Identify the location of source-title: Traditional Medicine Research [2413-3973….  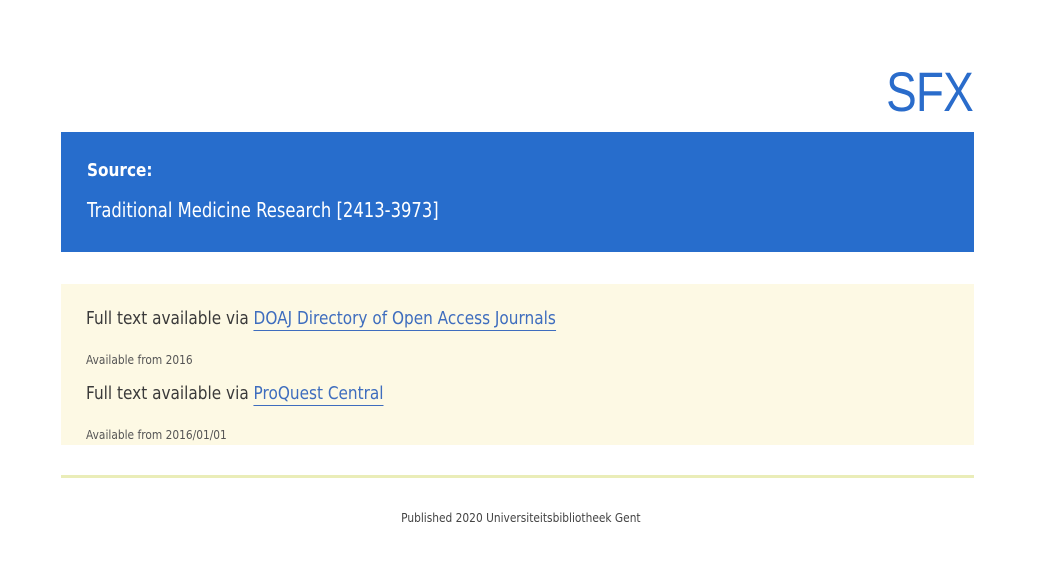
(263, 210).